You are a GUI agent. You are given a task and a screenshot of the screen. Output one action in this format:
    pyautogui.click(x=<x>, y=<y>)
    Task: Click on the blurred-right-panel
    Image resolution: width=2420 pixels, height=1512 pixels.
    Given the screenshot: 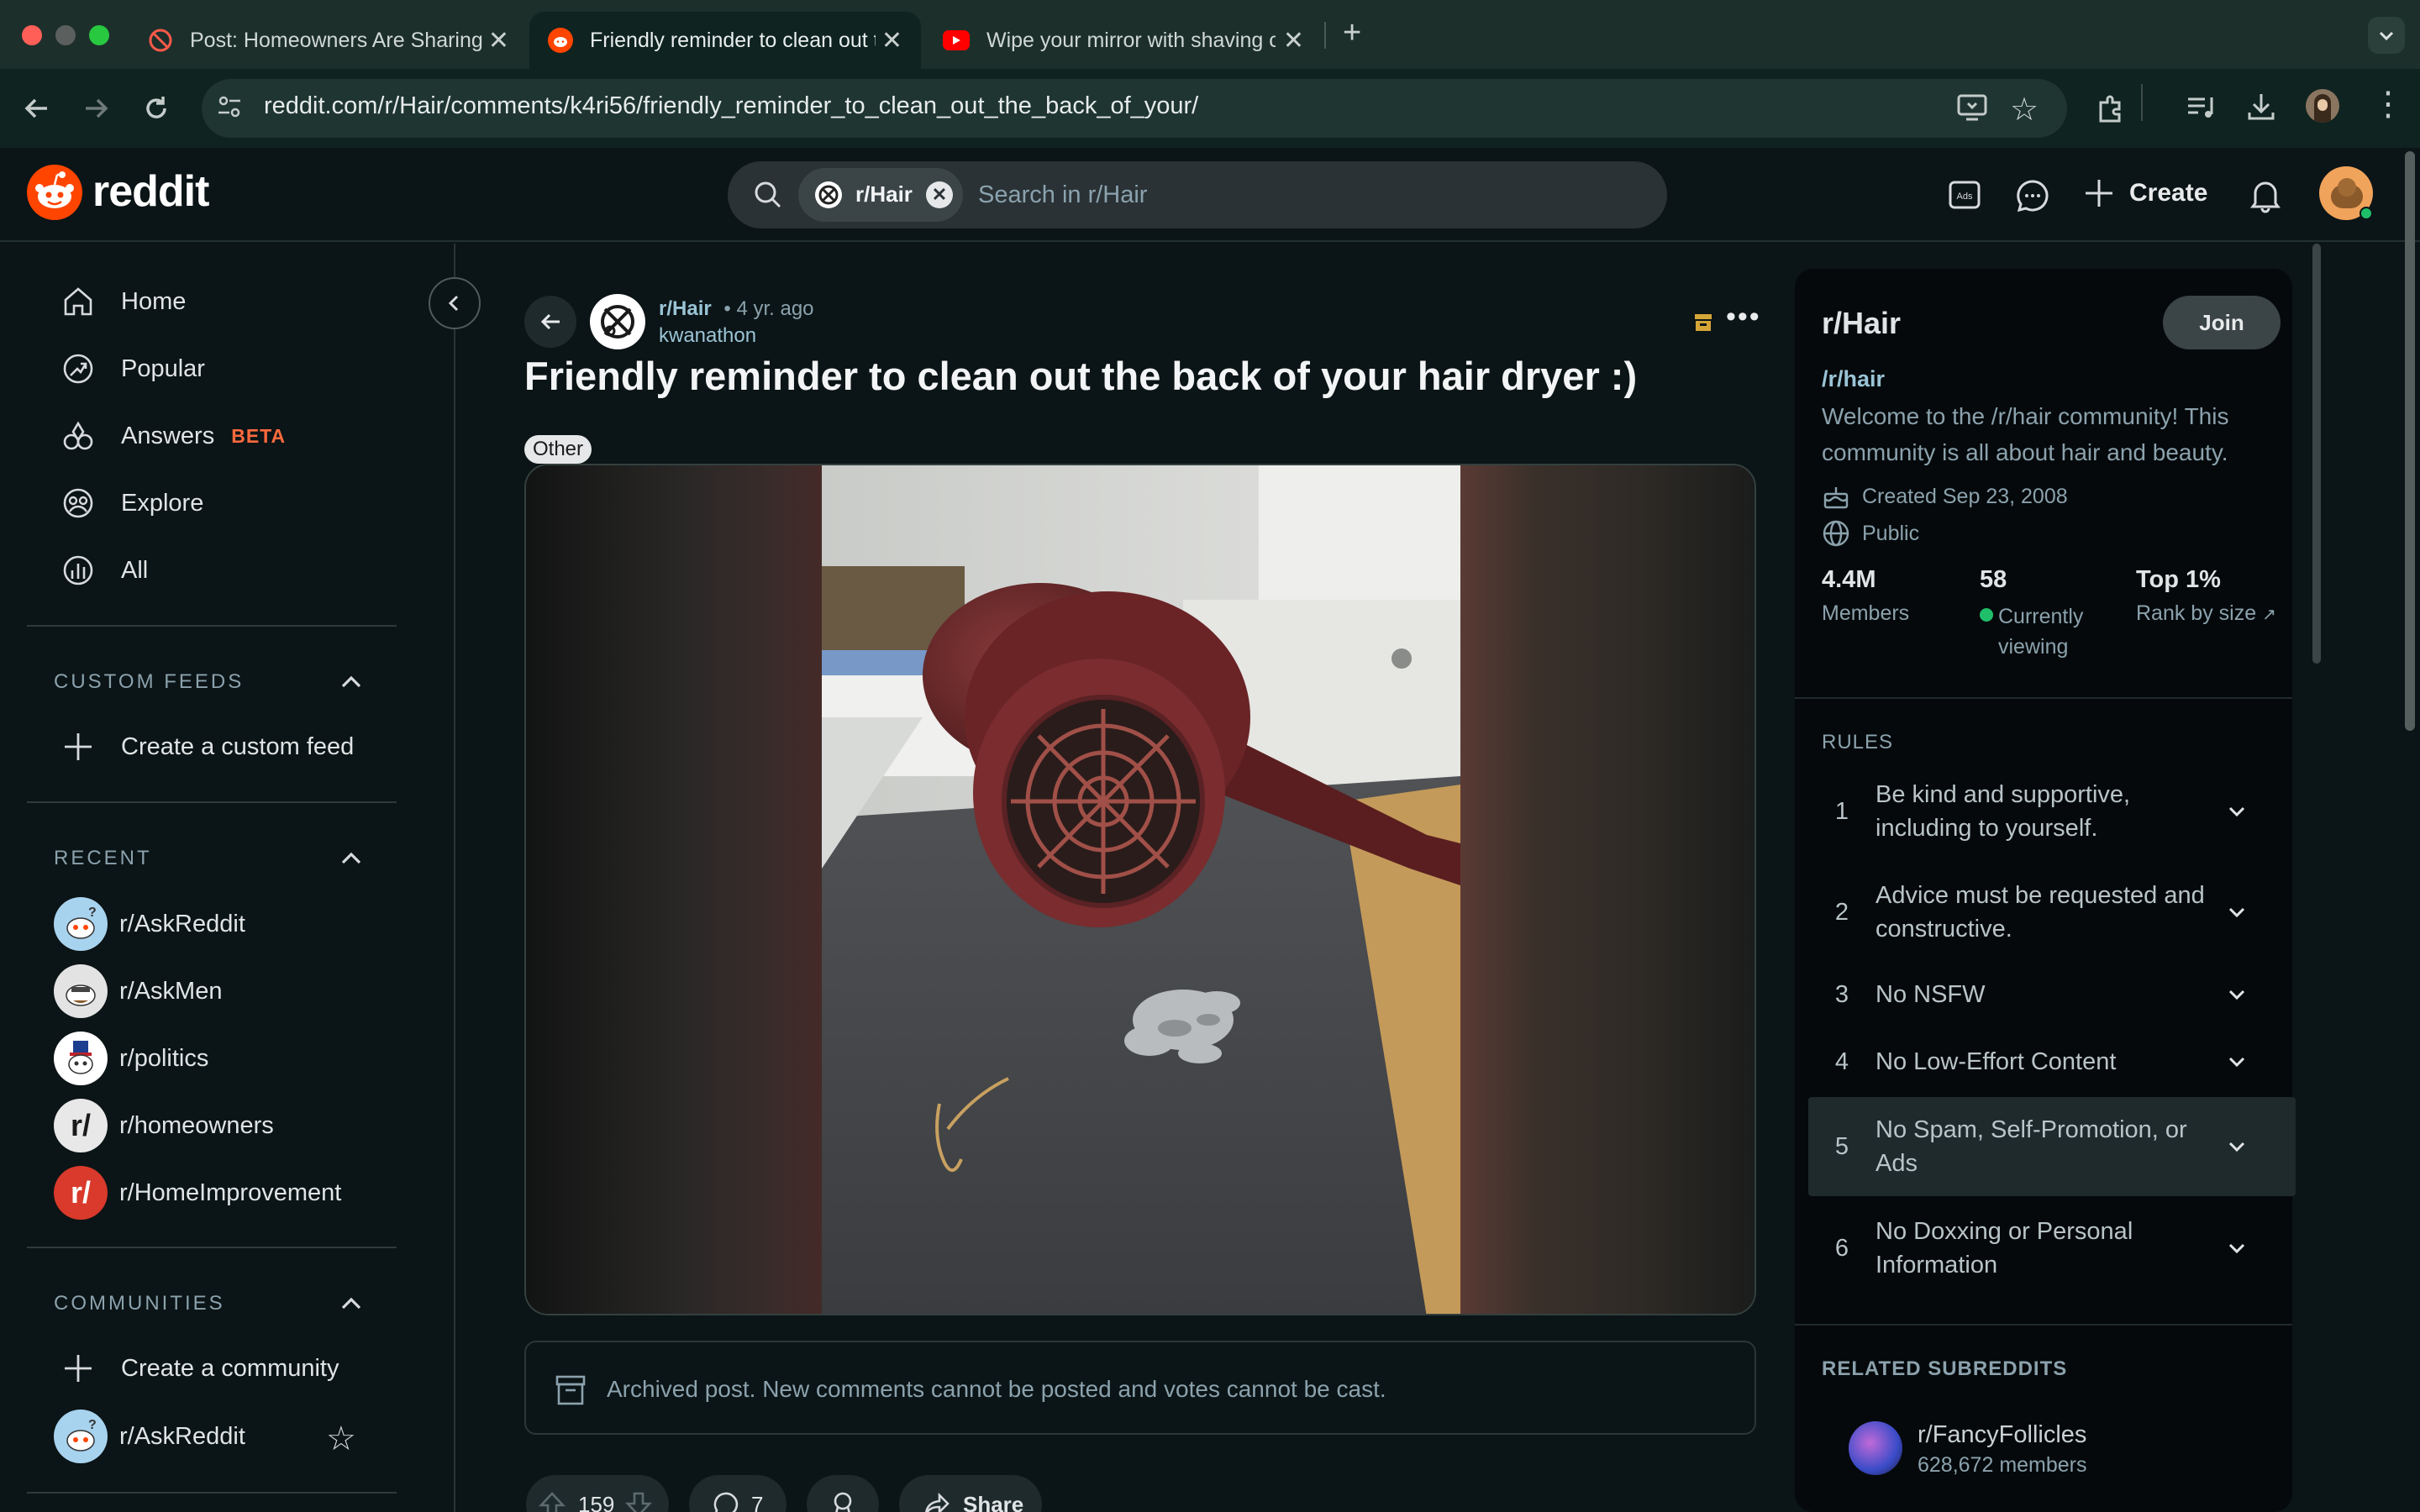 What is the action you would take?
    pyautogui.click(x=1607, y=889)
    